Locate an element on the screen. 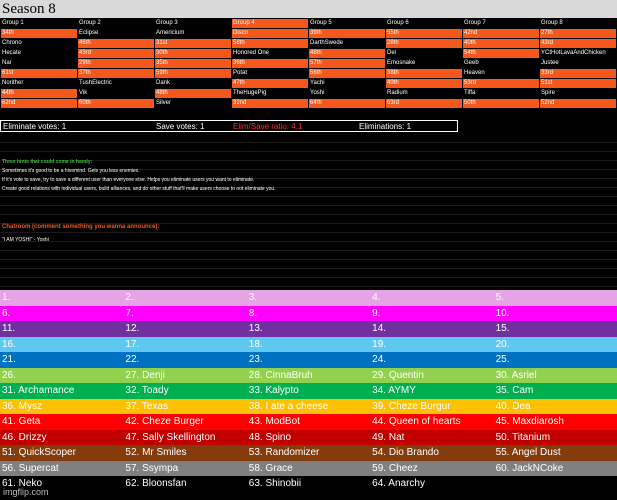 The height and width of the screenshot is (500, 617). ranking-cell: 21. is located at coordinates (9, 359).